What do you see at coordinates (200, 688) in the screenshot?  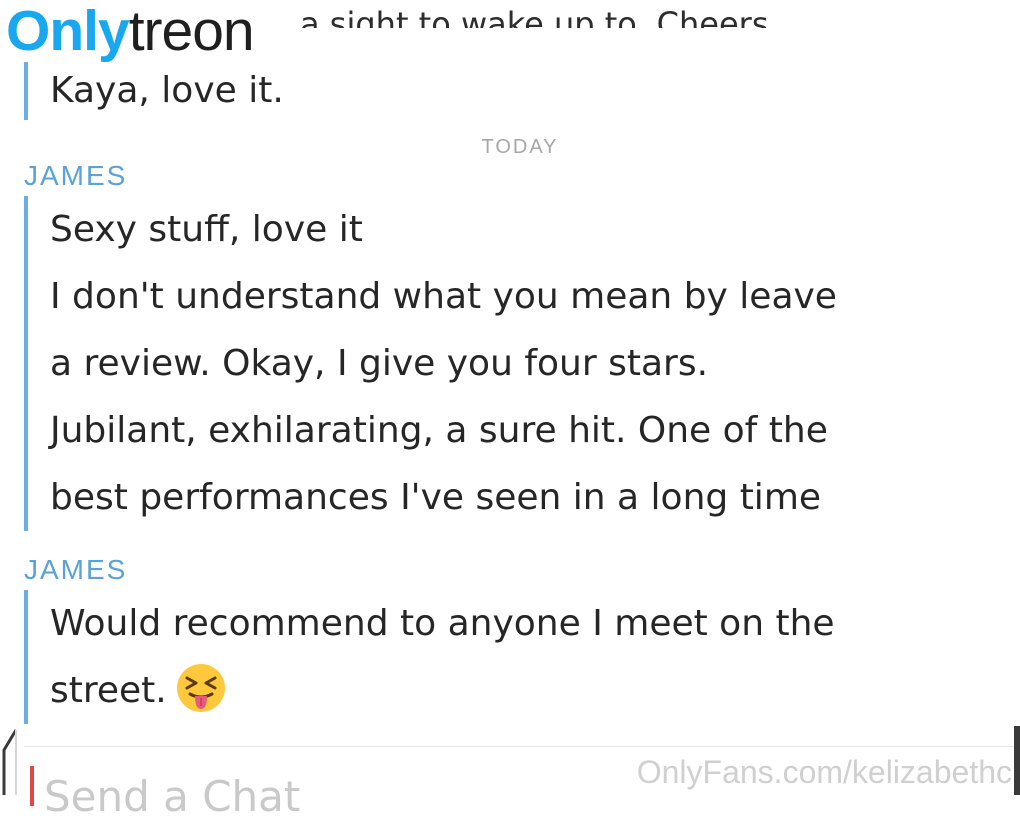 I see `squinting-face-with-tongue-icon` at bounding box center [200, 688].